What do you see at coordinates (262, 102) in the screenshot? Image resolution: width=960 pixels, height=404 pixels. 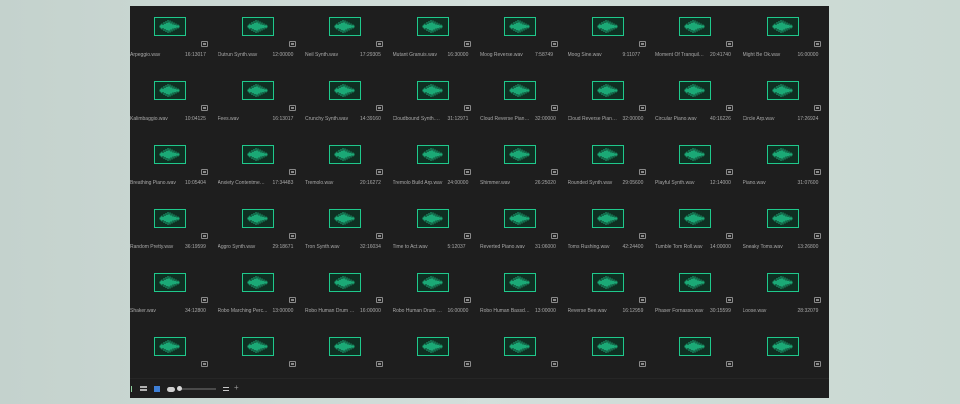 I see `media-clip: Fees.wav 16:13017` at bounding box center [262, 102].